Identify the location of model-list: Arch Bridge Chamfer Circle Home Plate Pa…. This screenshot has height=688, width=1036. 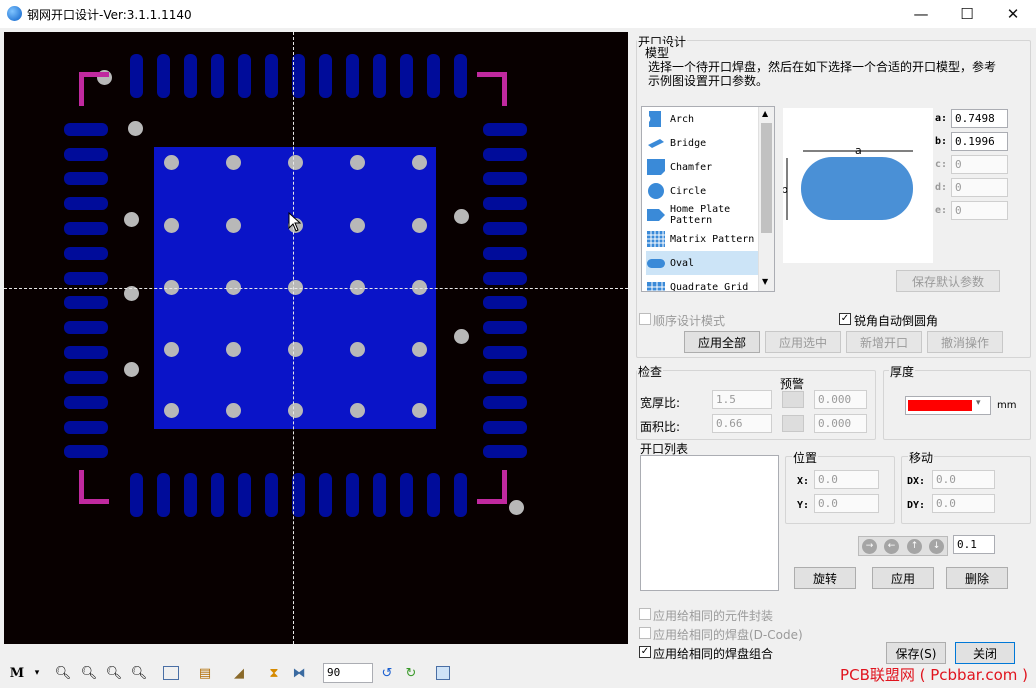
(708, 199).